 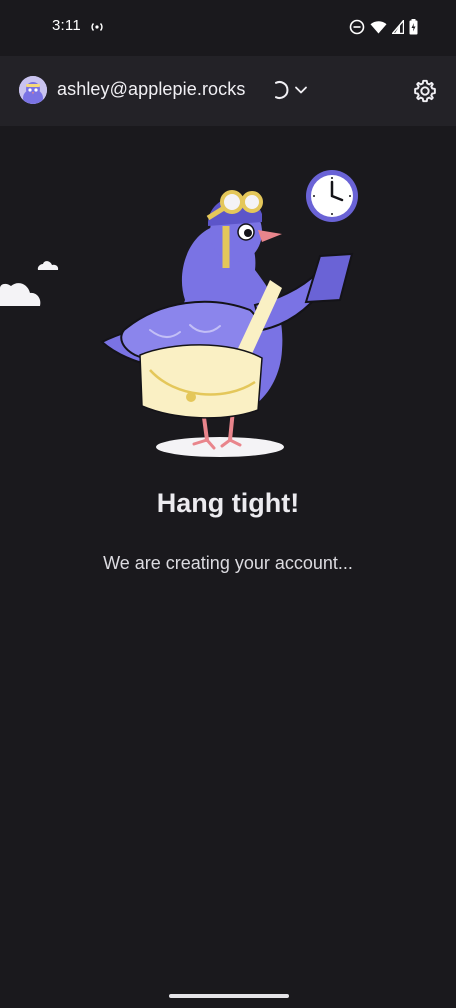 I want to click on chevron-down-icon, so click(x=301, y=90).